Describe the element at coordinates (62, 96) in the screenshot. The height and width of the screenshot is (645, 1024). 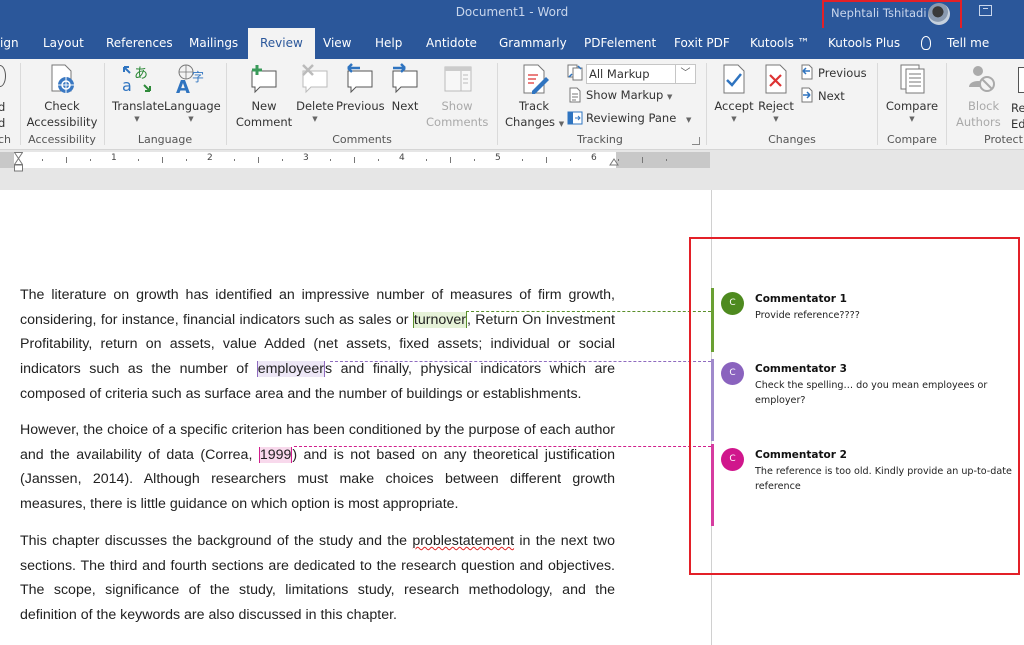
I see `check-accessibility-button: Check Accessibility` at that location.